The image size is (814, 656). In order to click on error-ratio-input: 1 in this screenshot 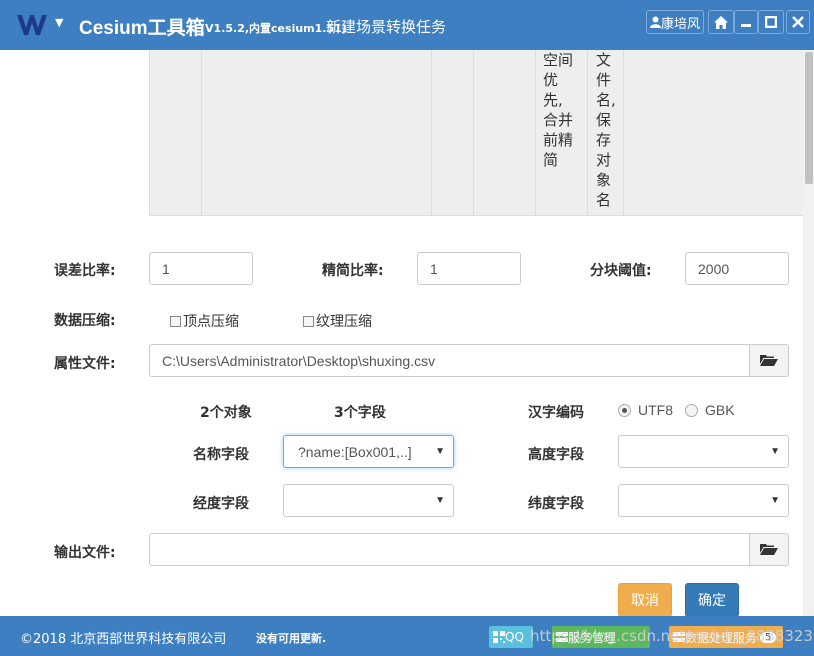, I will do `click(201, 268)`.